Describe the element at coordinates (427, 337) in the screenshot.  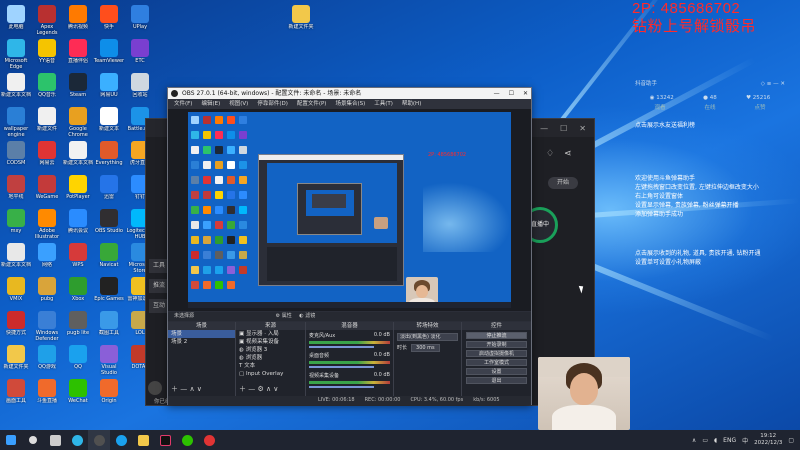
I see `transition-select: 淡出(到黑色) 淡化` at that location.